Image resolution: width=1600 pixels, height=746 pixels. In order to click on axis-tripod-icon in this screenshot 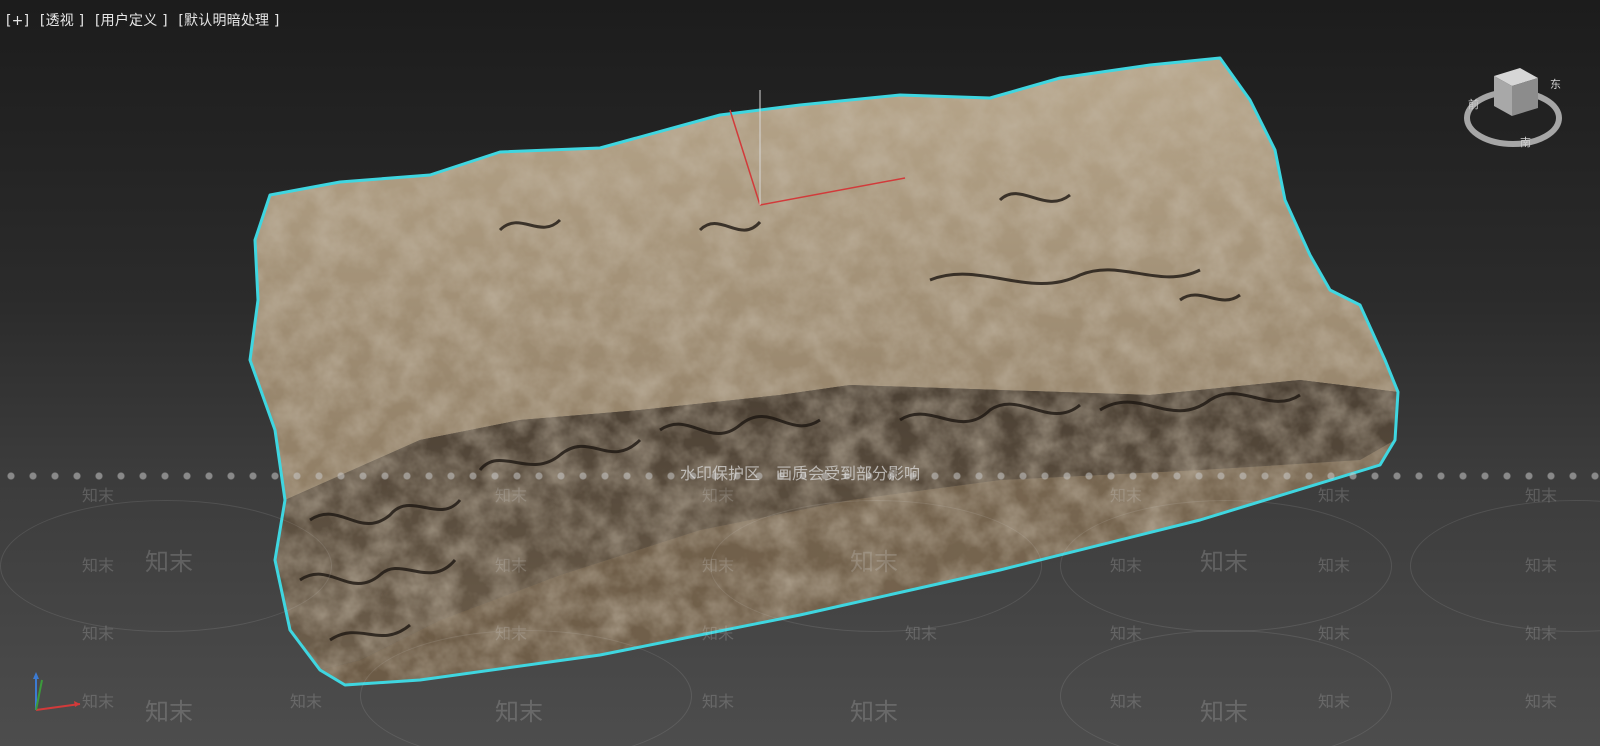, I will do `click(57, 691)`.